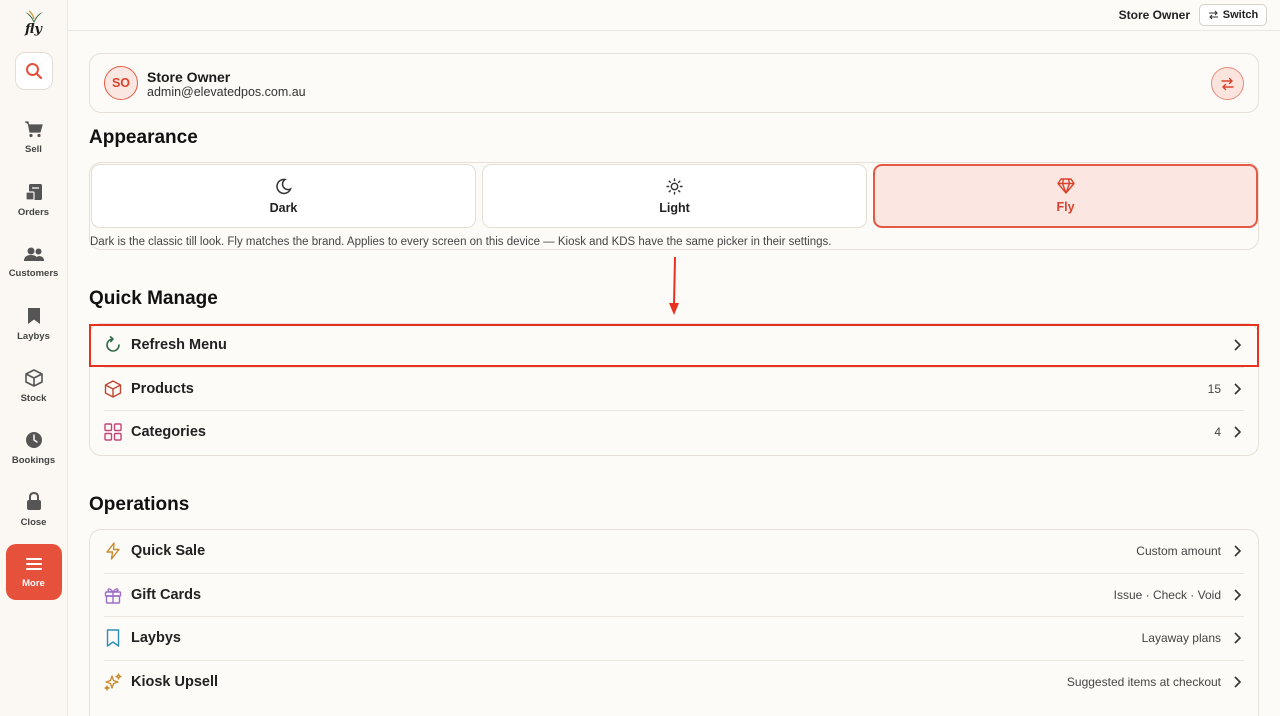 This screenshot has width=1280, height=716. What do you see at coordinates (189, 77) in the screenshot?
I see `profile-name: Store Owner` at bounding box center [189, 77].